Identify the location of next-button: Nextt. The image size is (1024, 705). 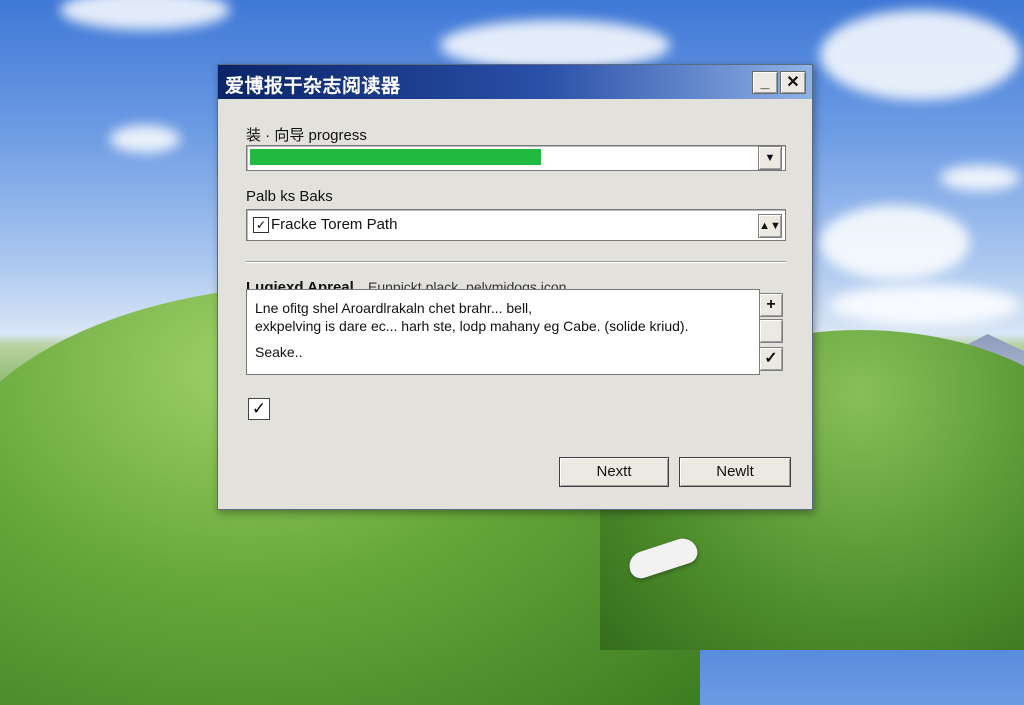
(614, 472).